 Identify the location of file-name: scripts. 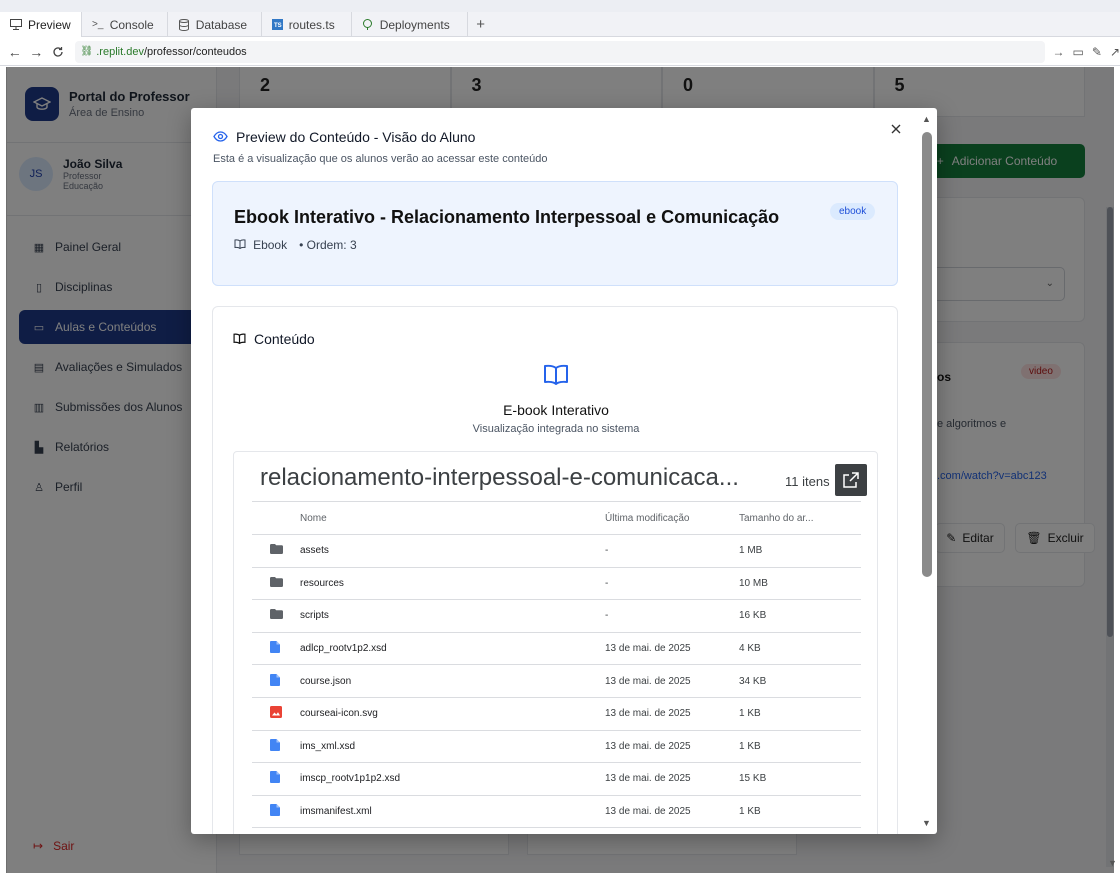
(452, 616).